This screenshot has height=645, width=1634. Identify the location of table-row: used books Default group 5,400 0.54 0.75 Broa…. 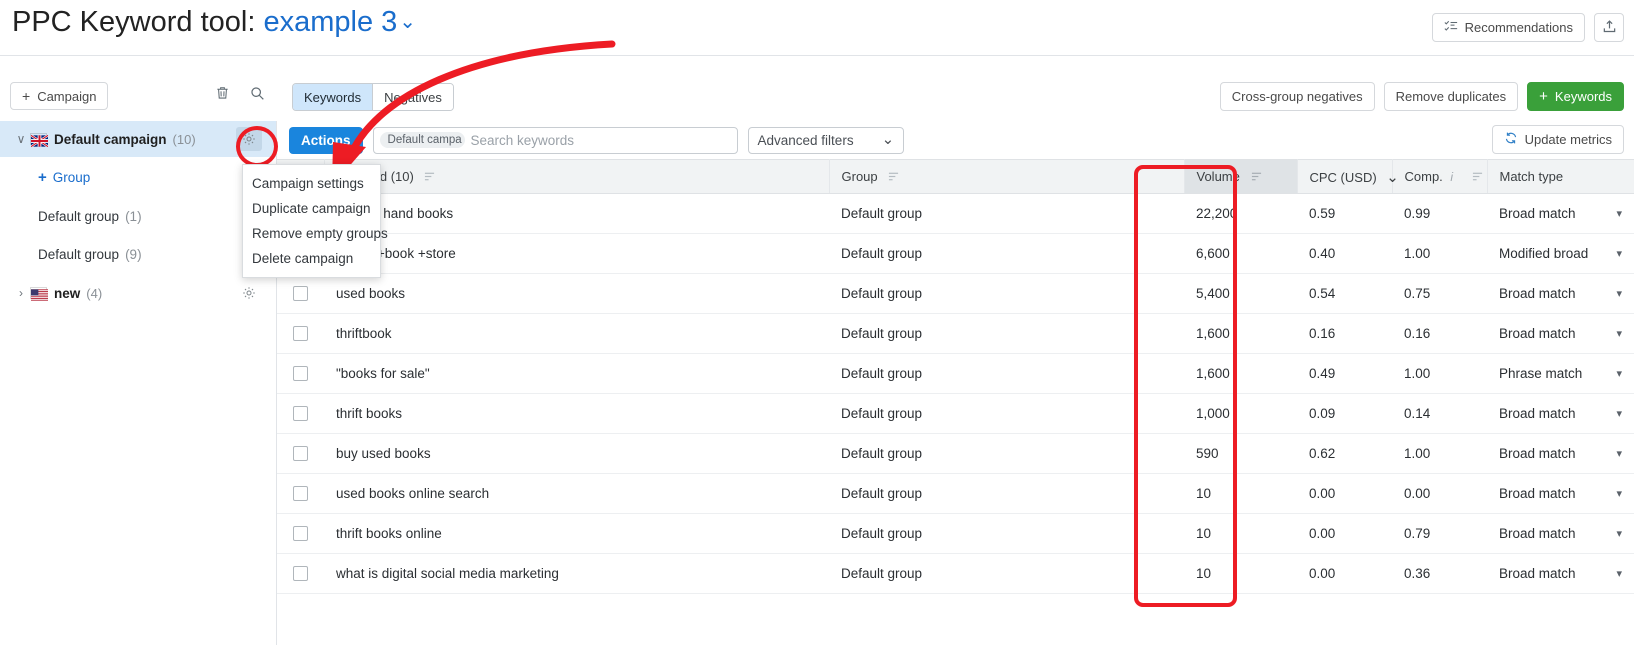
(955, 293).